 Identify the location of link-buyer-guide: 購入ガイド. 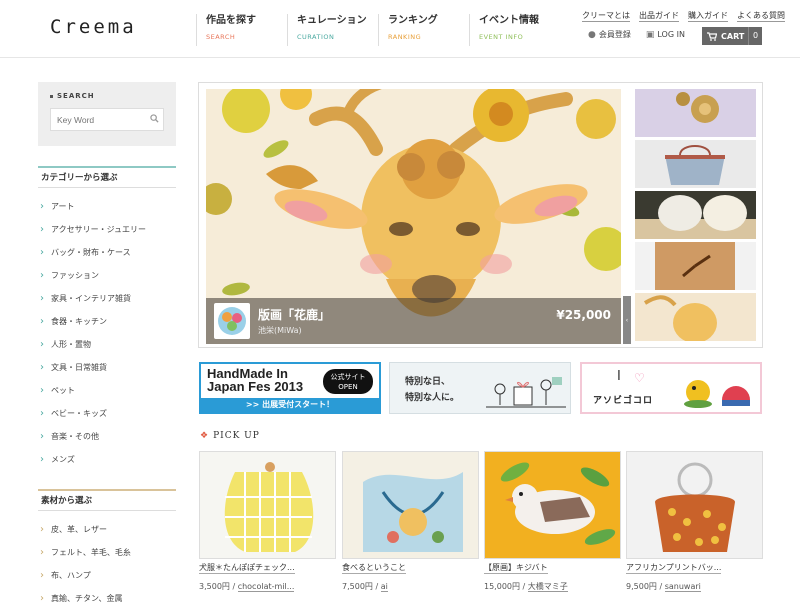
(708, 16).